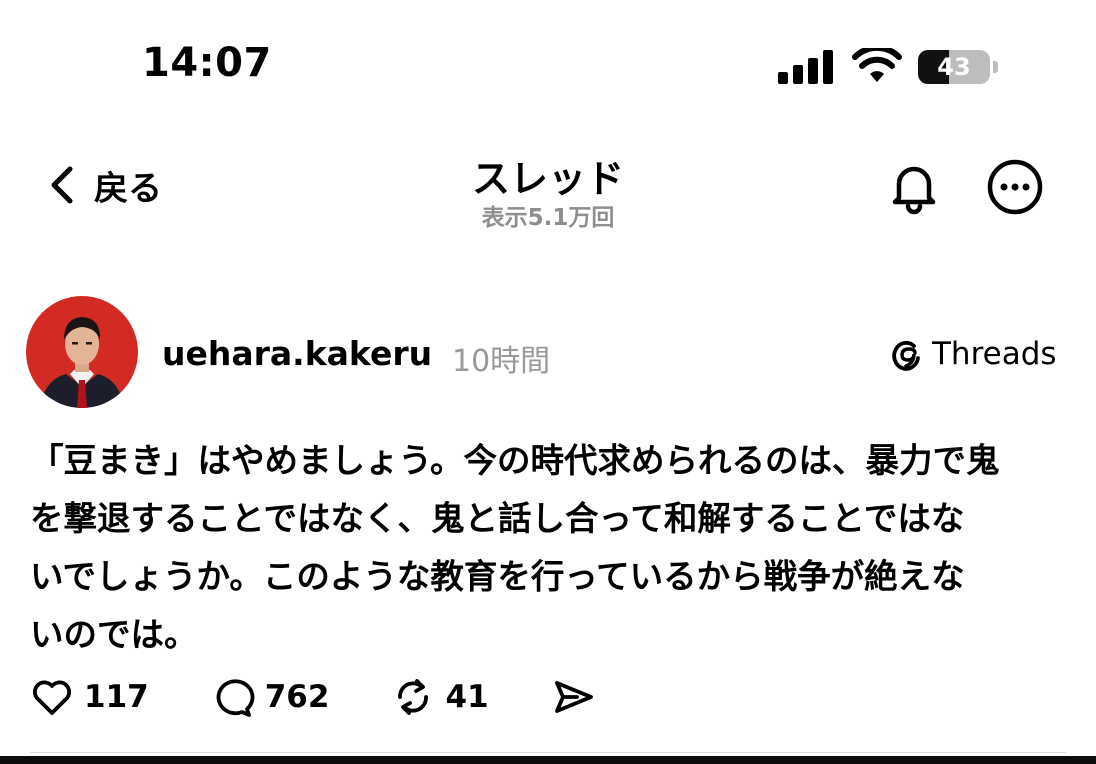 This screenshot has width=1096, height=764. I want to click on repost-icon, so click(413, 697).